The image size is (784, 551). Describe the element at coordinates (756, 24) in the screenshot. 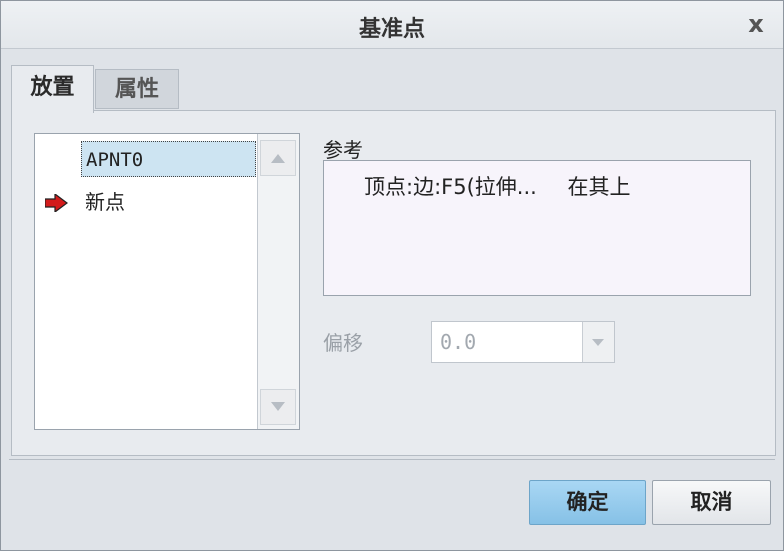

I see `close-button: x` at that location.